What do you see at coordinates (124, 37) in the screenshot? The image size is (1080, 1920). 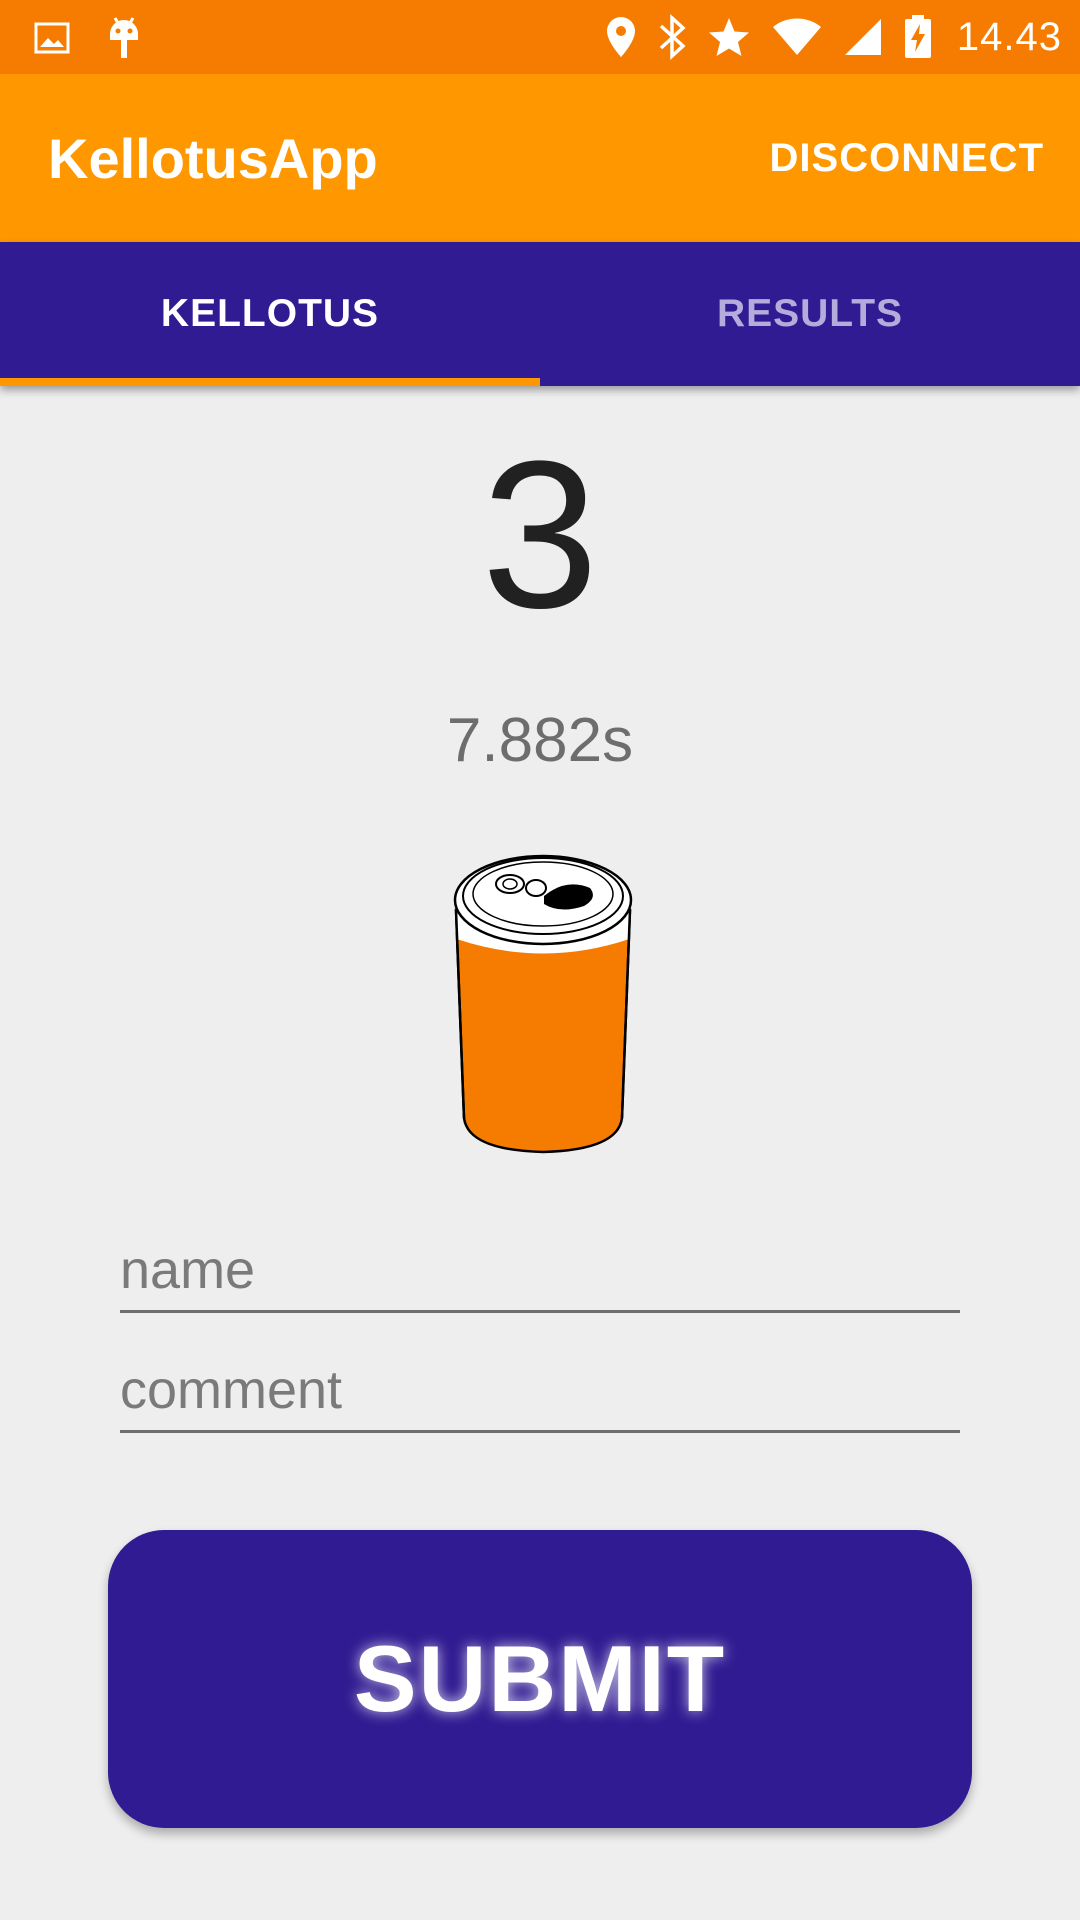 I see `android-icon` at bounding box center [124, 37].